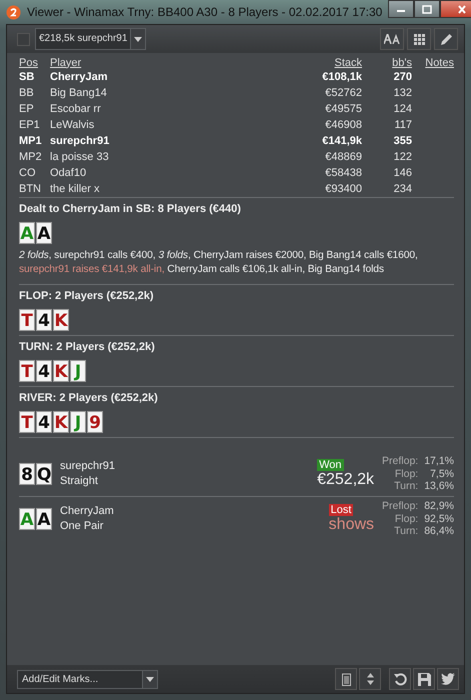 Image resolution: width=471 pixels, height=700 pixels. I want to click on table-cell-text: LeWalvis, so click(73, 125).